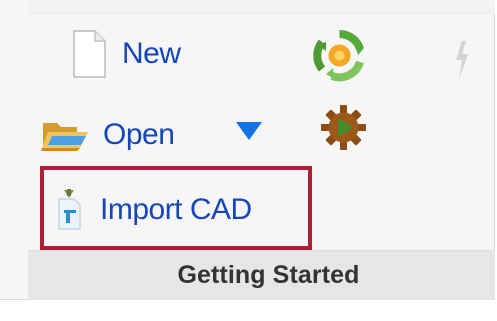  I want to click on import-cad-icon, so click(69, 210).